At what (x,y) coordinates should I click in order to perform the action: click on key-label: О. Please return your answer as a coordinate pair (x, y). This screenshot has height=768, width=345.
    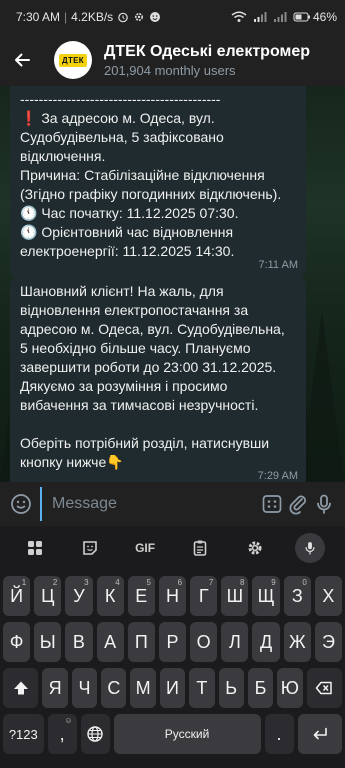
    Looking at the image, I should click on (203, 641).